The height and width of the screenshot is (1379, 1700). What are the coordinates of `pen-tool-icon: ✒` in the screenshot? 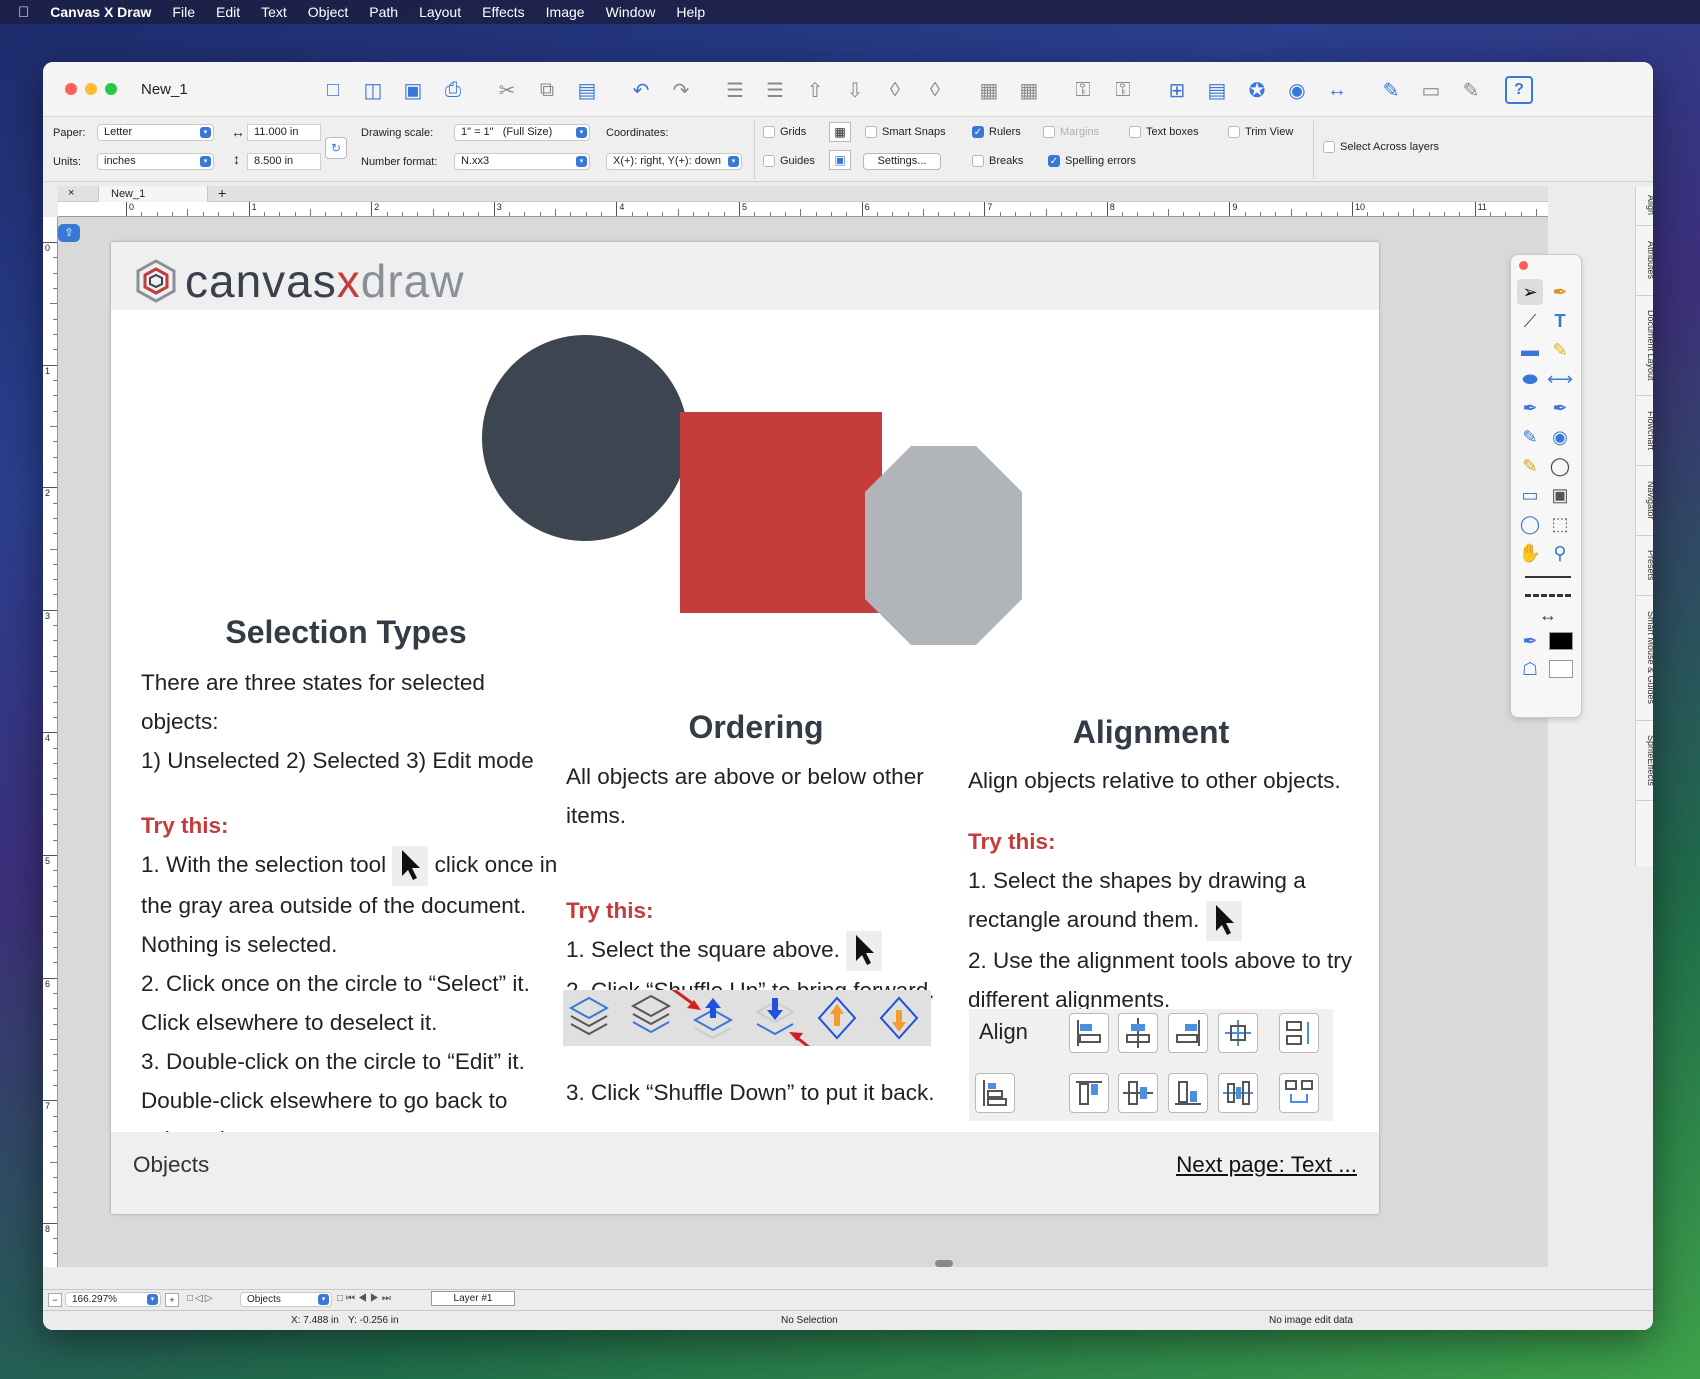 It's located at (1530, 408).